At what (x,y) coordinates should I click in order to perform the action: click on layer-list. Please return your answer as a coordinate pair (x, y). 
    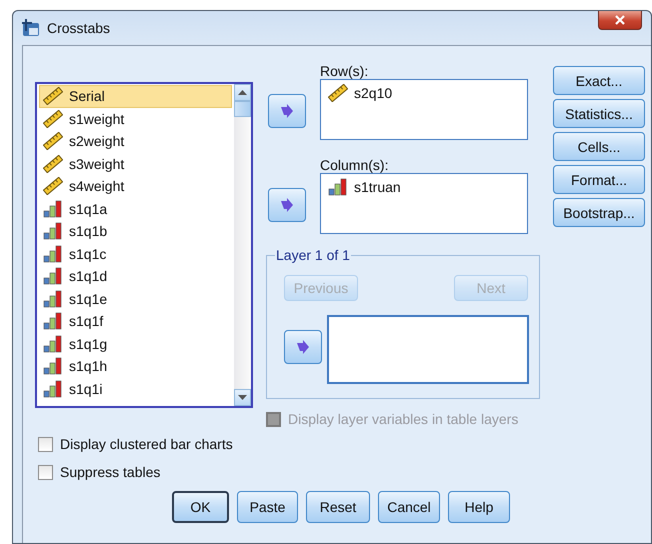
    Looking at the image, I should click on (428, 349).